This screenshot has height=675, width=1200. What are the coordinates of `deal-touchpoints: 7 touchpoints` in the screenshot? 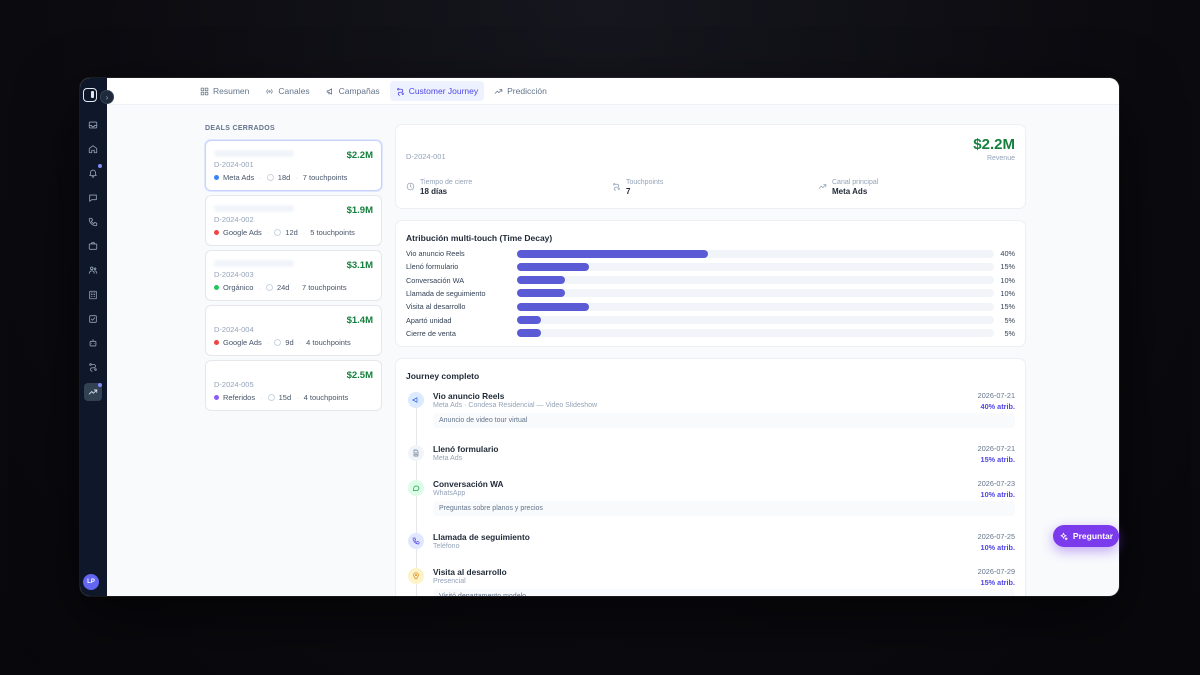 It's located at (325, 177).